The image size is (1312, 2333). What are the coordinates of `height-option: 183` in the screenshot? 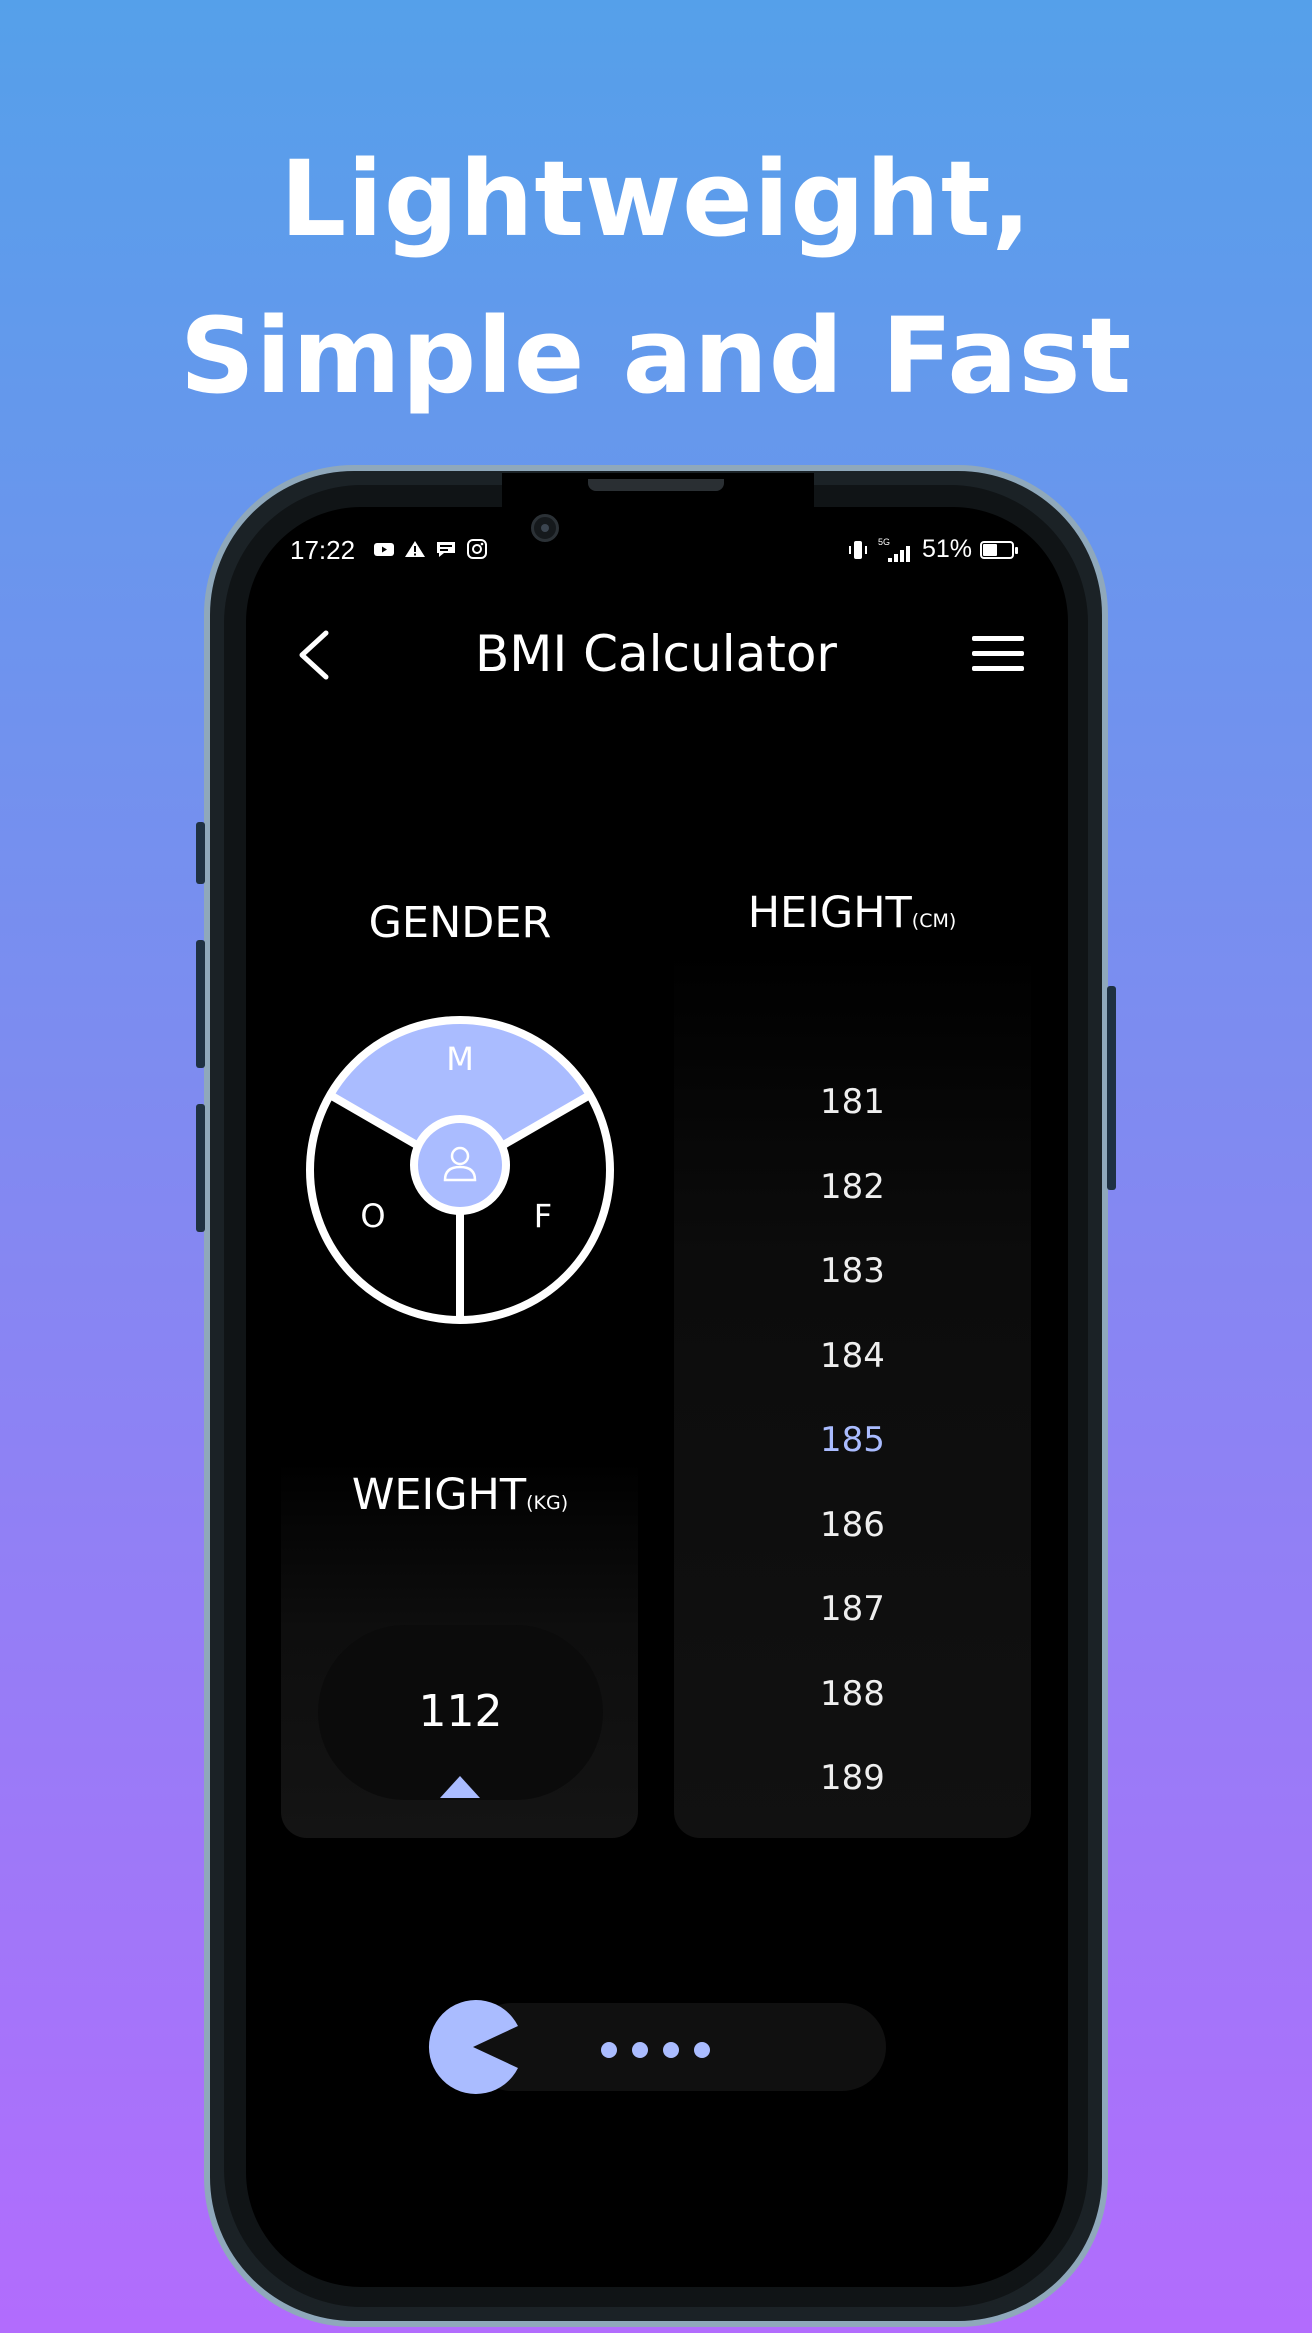 It's located at (852, 1271).